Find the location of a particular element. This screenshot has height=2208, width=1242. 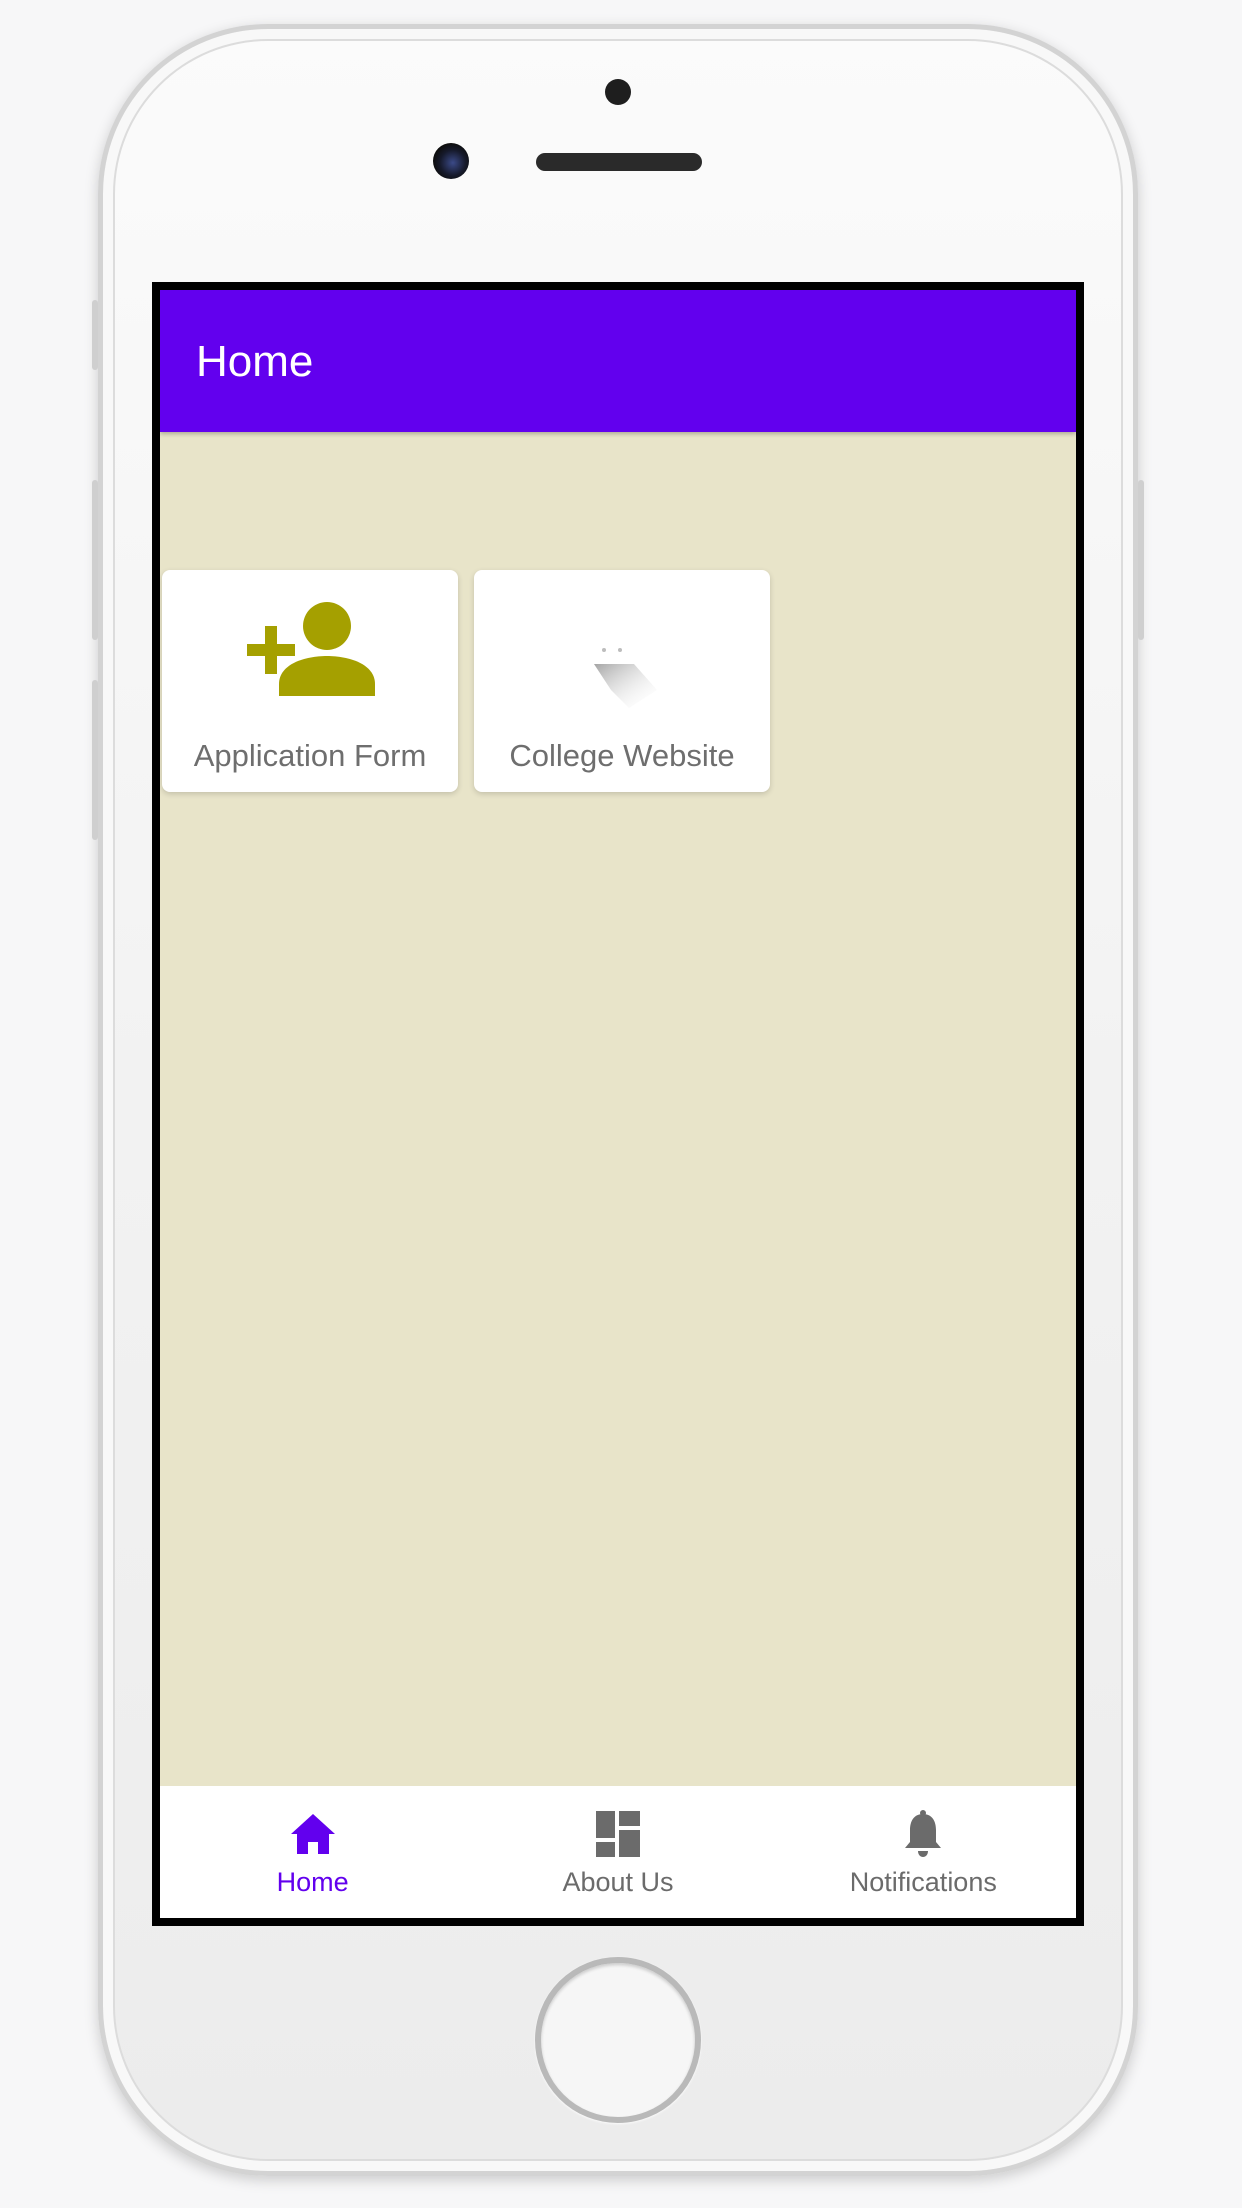

nav-label: About Us is located at coordinates (618, 1882).